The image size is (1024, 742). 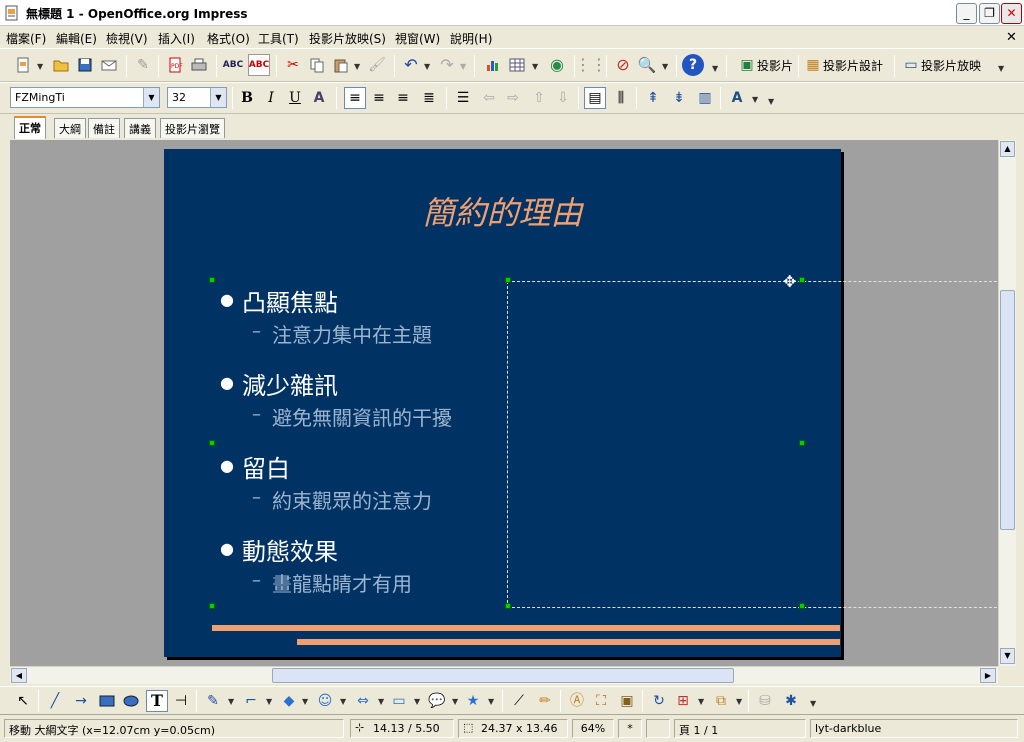 I want to click on minimize-button: _, so click(x=966, y=13).